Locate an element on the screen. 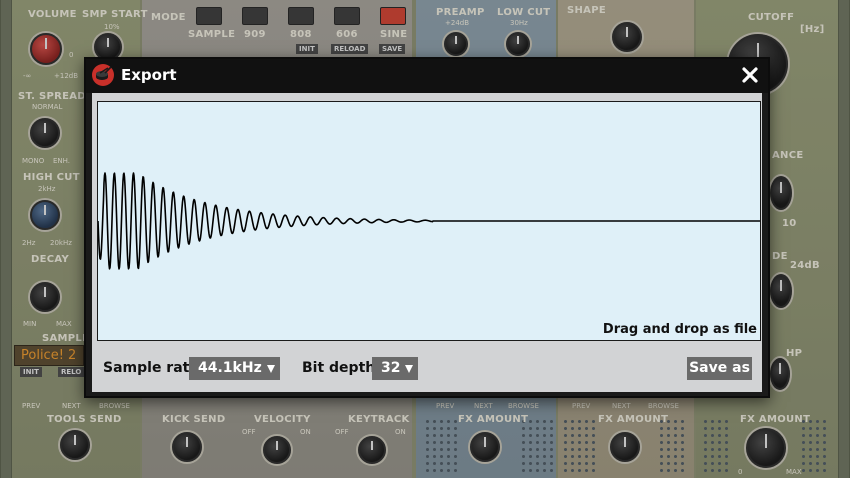 The height and width of the screenshot is (478, 850). bit-depth-value: 32 is located at coordinates (391, 368).